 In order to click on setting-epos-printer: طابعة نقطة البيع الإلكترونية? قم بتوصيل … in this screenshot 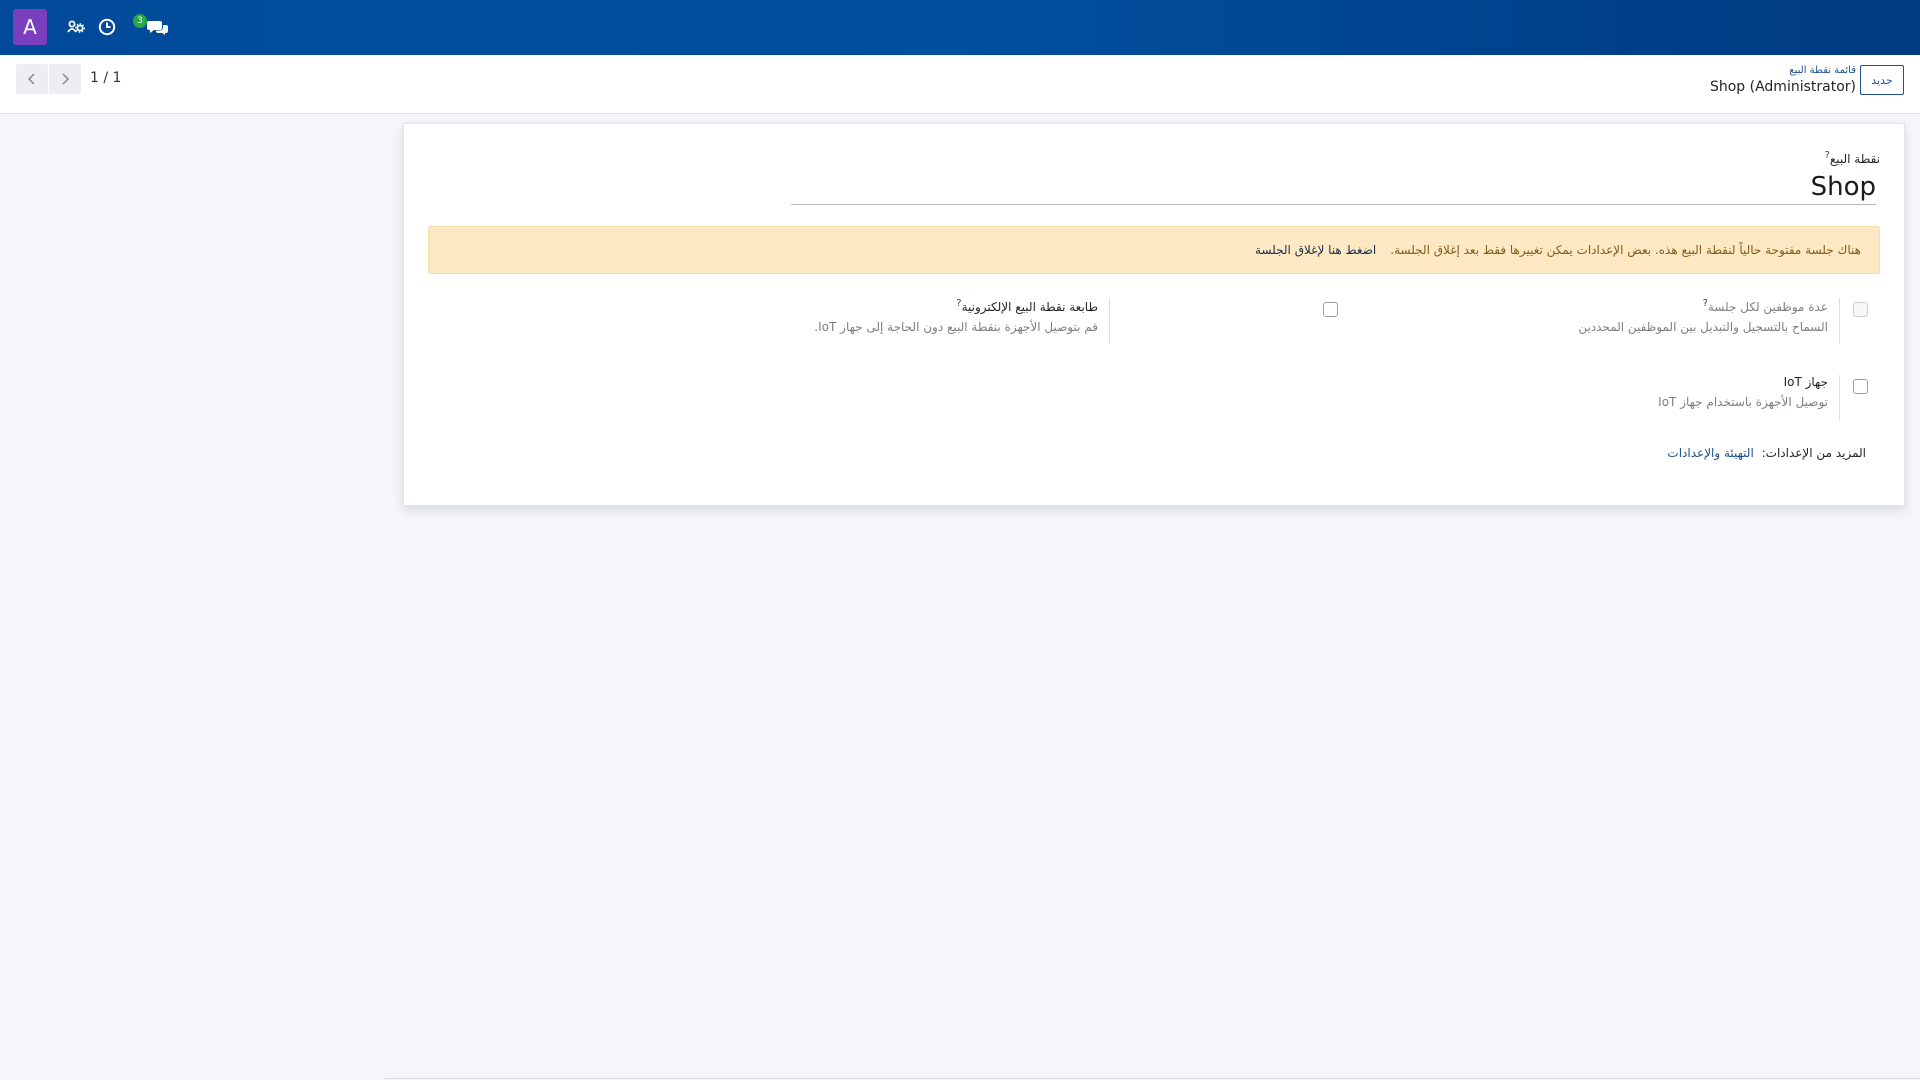, I will do `click(824, 321)`.